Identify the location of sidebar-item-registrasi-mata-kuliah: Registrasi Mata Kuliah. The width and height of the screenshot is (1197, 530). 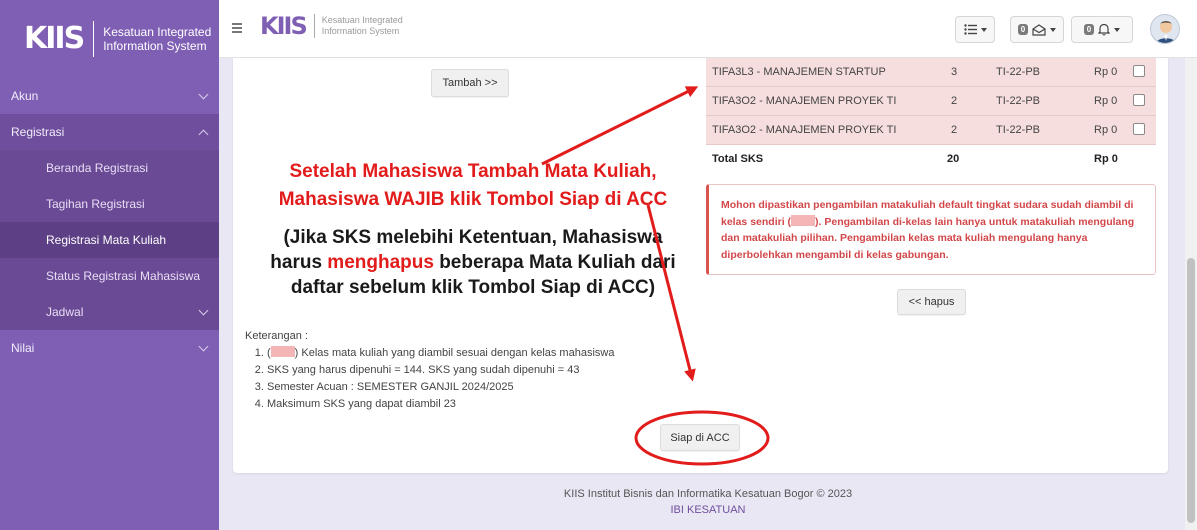
(109, 240).